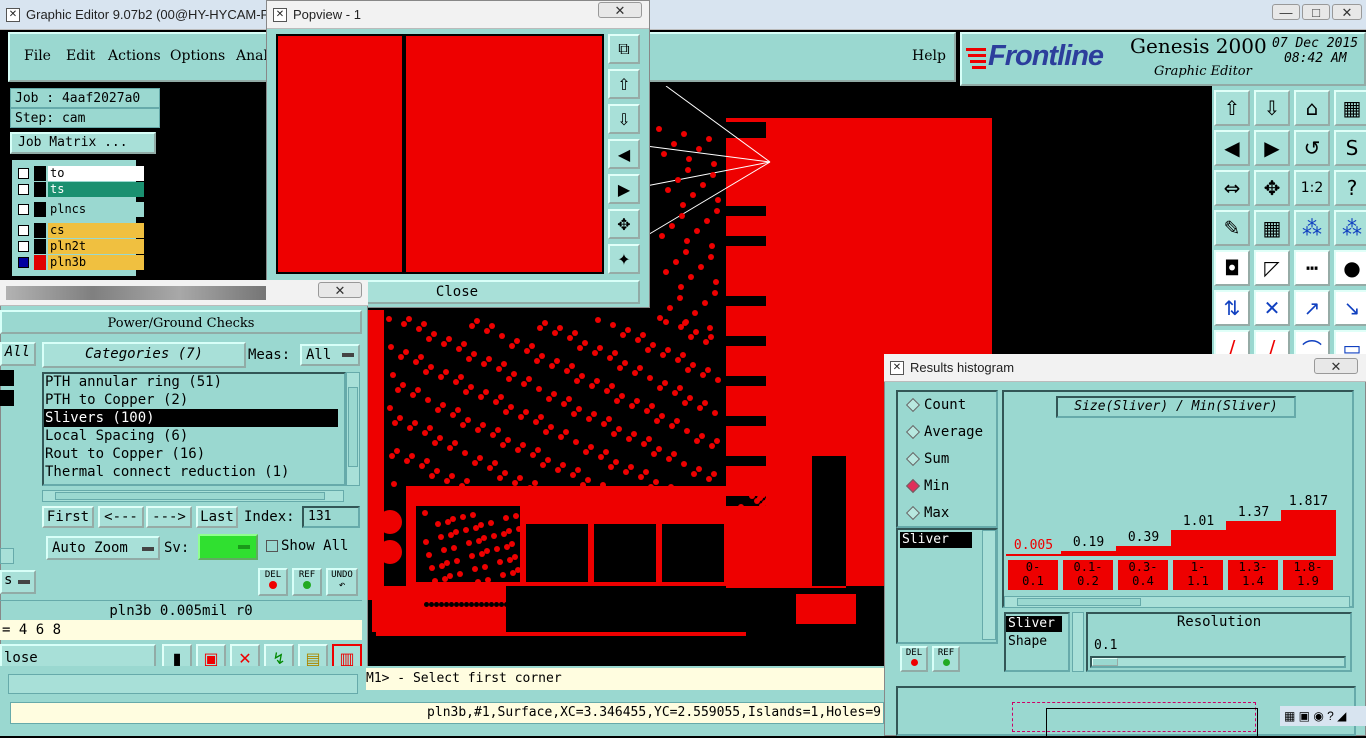 This screenshot has width=1366, height=738. What do you see at coordinates (68, 517) in the screenshot?
I see `first-button: First` at bounding box center [68, 517].